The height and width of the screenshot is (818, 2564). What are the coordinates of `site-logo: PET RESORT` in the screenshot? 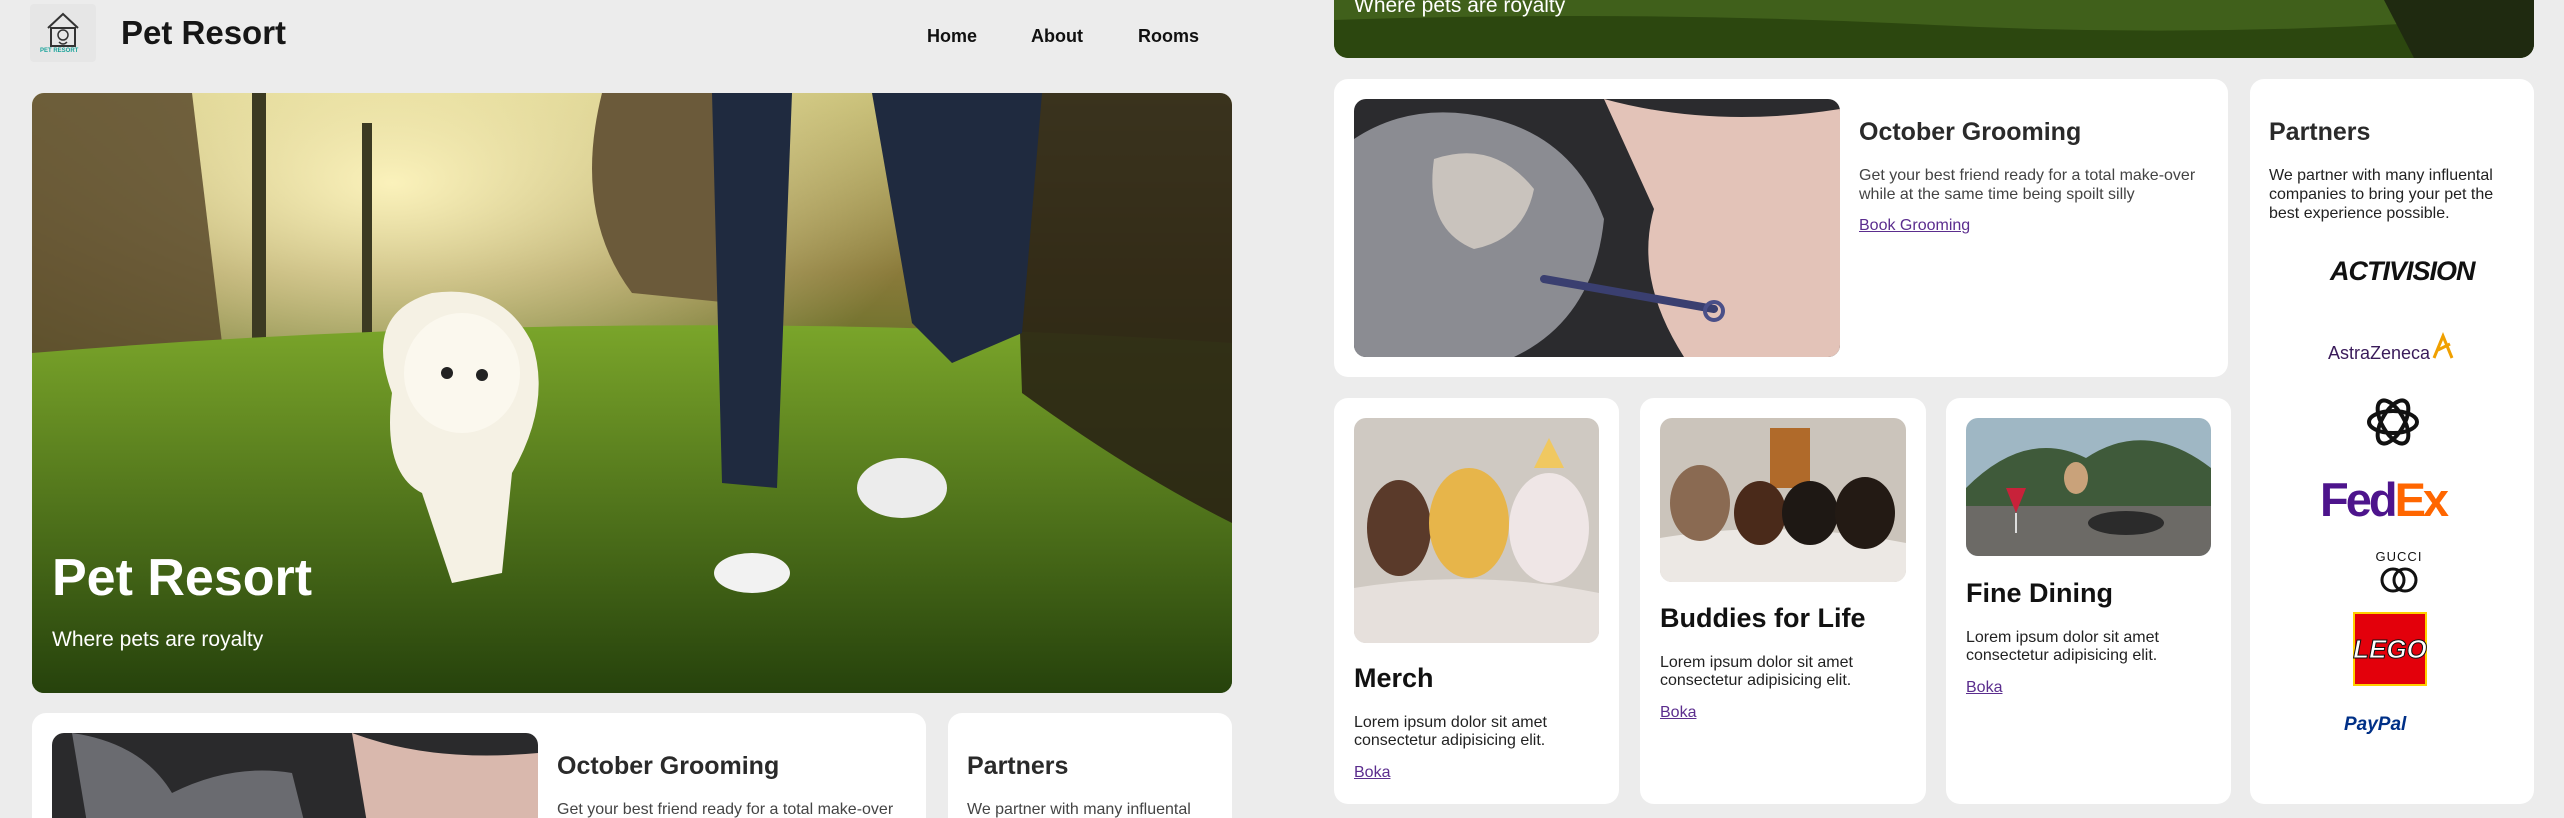 It's located at (63, 33).